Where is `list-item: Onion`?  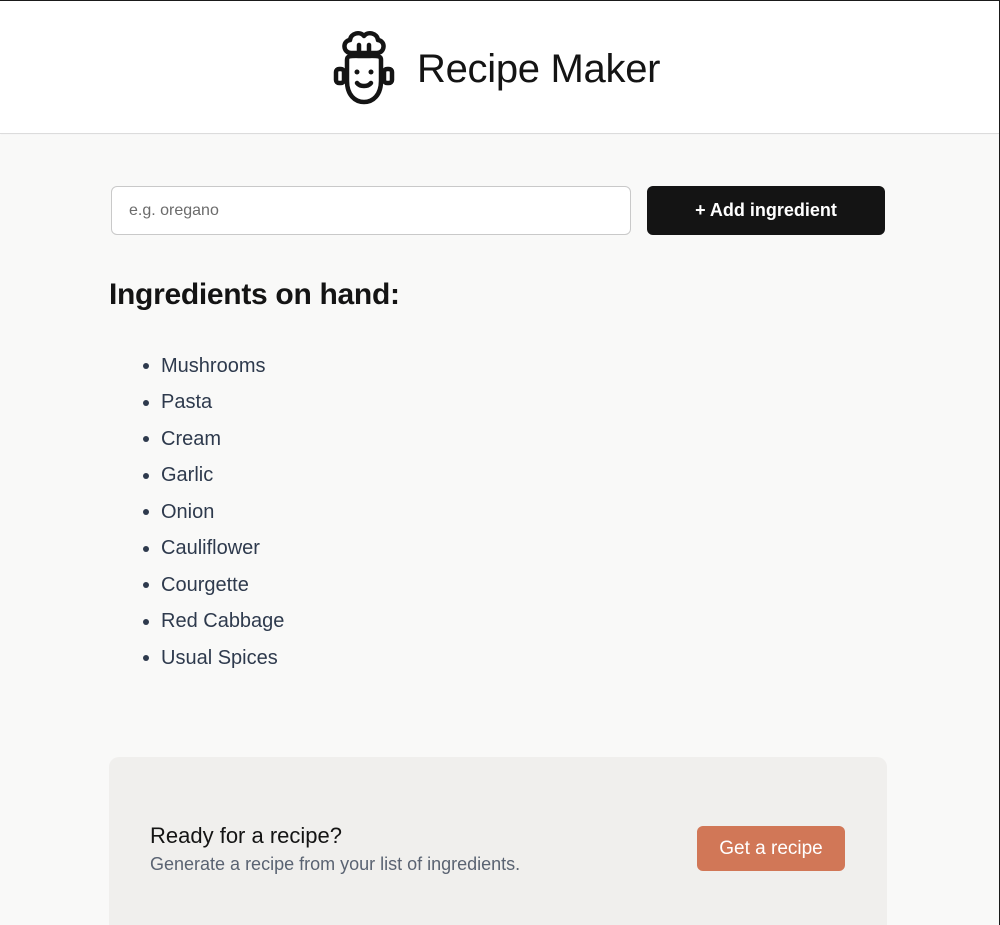
list-item: Onion is located at coordinates (213, 512).